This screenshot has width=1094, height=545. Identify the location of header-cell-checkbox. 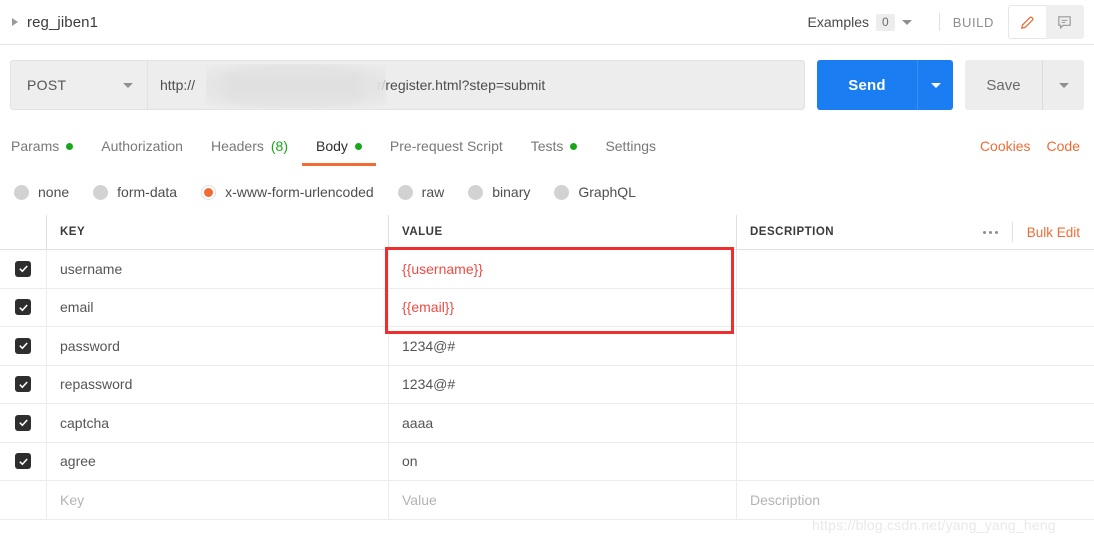
(23, 232).